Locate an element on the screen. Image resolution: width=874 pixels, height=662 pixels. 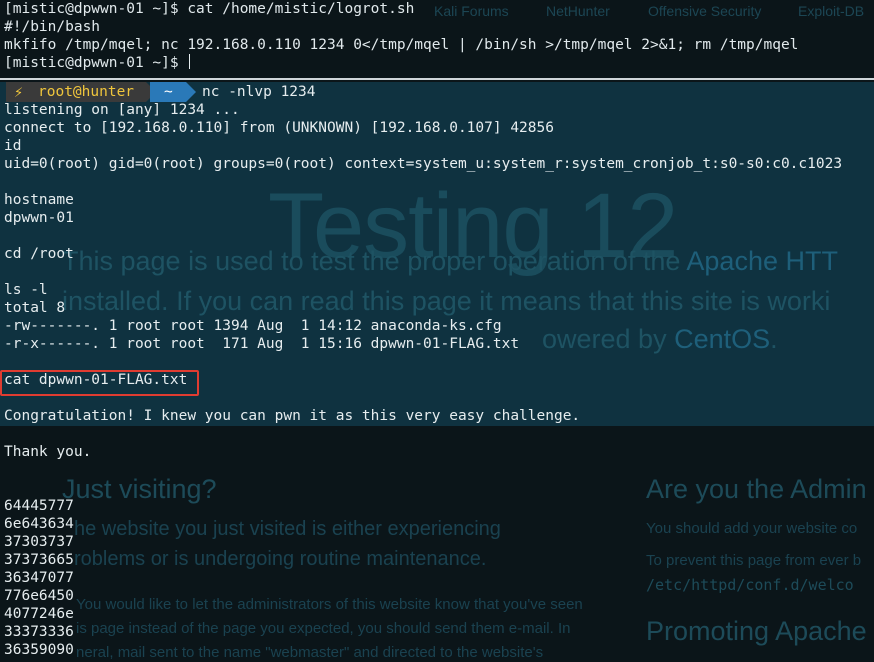
flag-command-highlight-box is located at coordinates (99, 383).